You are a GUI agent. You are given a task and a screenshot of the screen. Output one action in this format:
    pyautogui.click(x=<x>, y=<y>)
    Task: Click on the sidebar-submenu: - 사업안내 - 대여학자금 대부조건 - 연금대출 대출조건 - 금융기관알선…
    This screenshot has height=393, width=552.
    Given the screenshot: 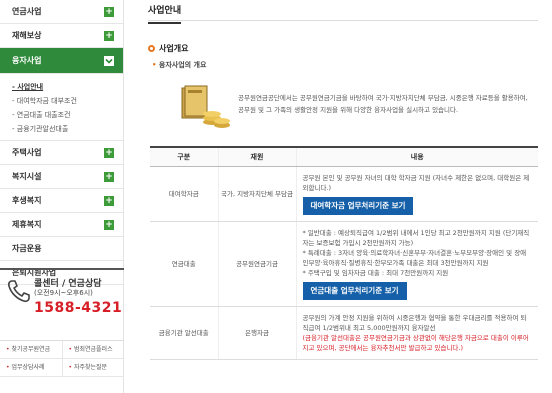 What is the action you would take?
    pyautogui.click(x=61, y=107)
    